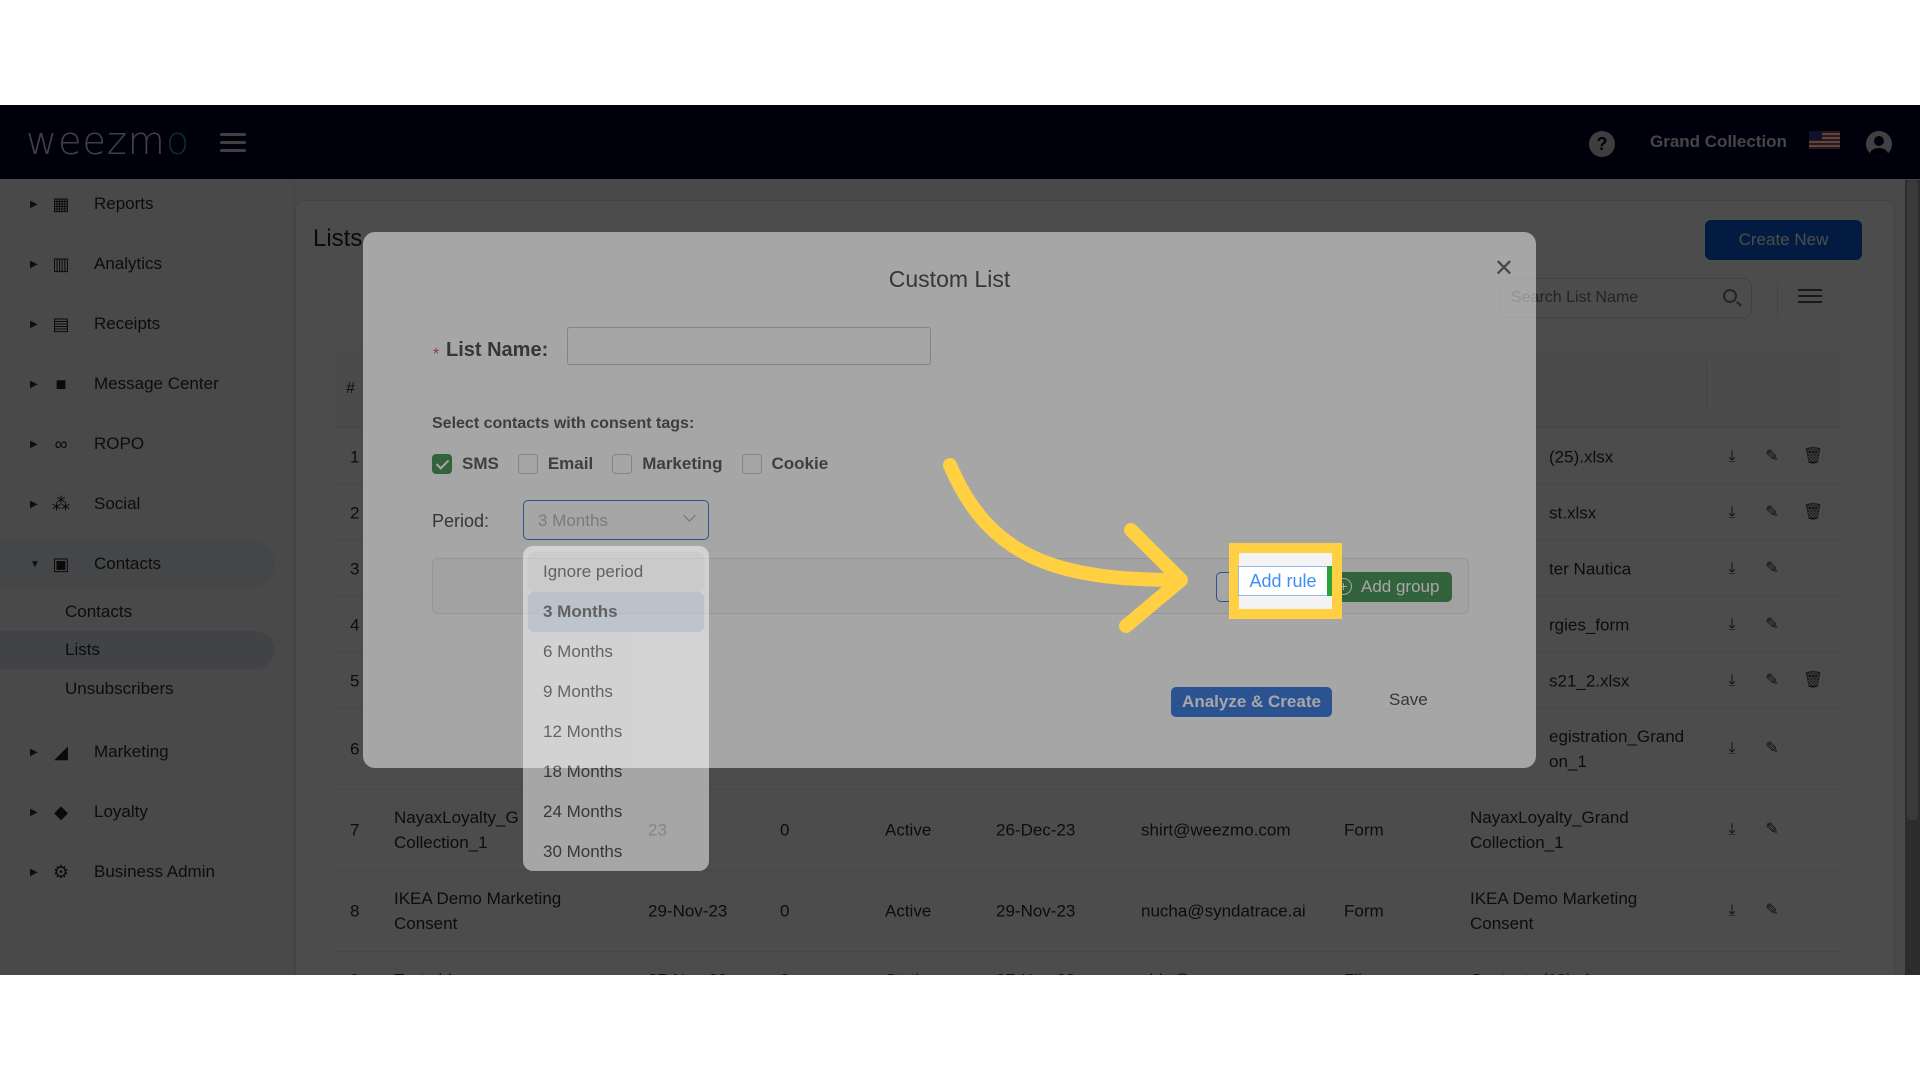 Image resolution: width=1920 pixels, height=1080 pixels. I want to click on period-option-selected: 3 Months, so click(616, 612).